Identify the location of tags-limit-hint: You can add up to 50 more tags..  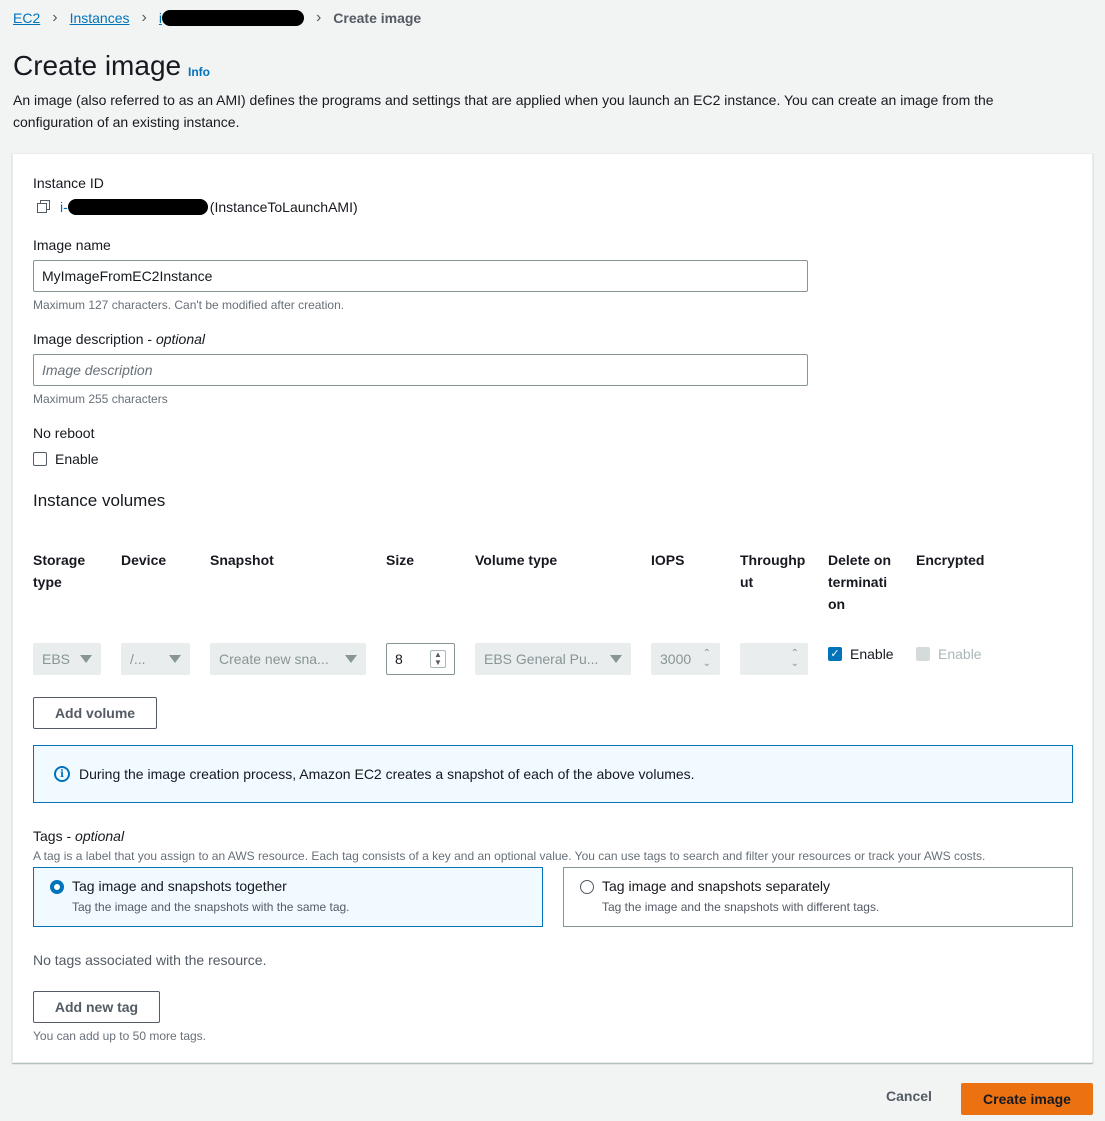
(120, 1036).